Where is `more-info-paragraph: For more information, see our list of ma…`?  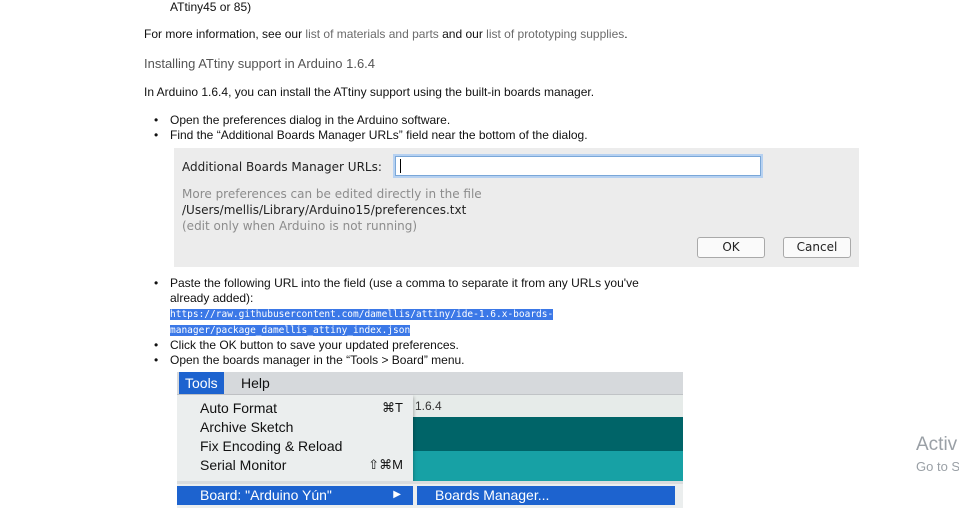 more-info-paragraph: For more information, see our list of ma… is located at coordinates (386, 34).